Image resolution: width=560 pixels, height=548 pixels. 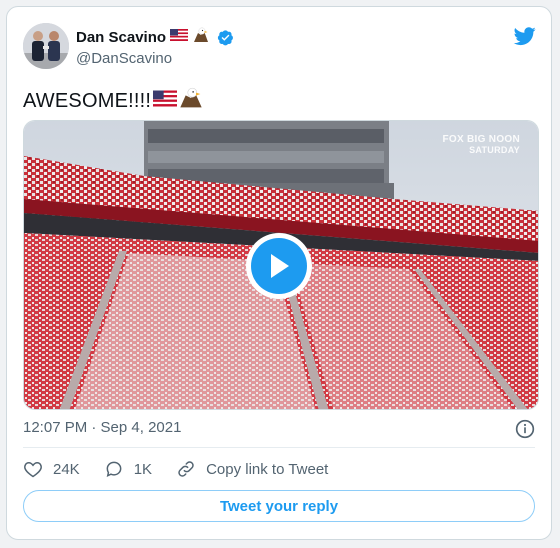 I want to click on twitter-bird-icon, so click(x=525, y=36).